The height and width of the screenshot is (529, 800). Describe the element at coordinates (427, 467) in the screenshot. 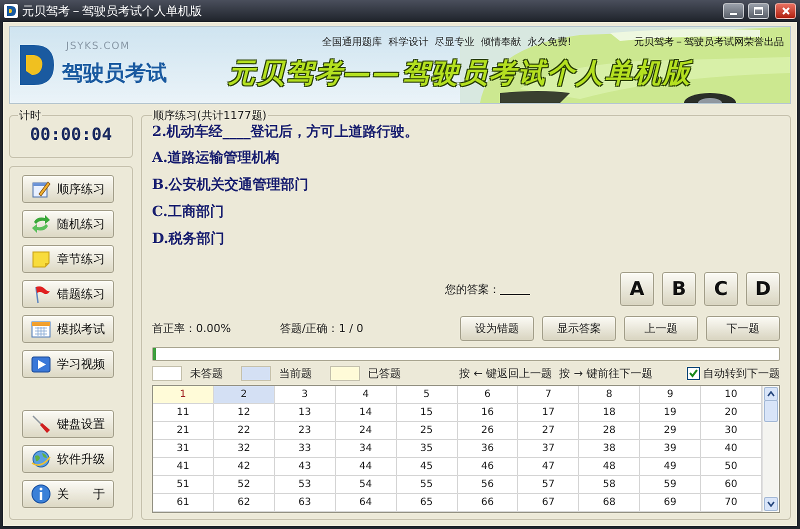

I see `question-number-cell: 45` at that location.